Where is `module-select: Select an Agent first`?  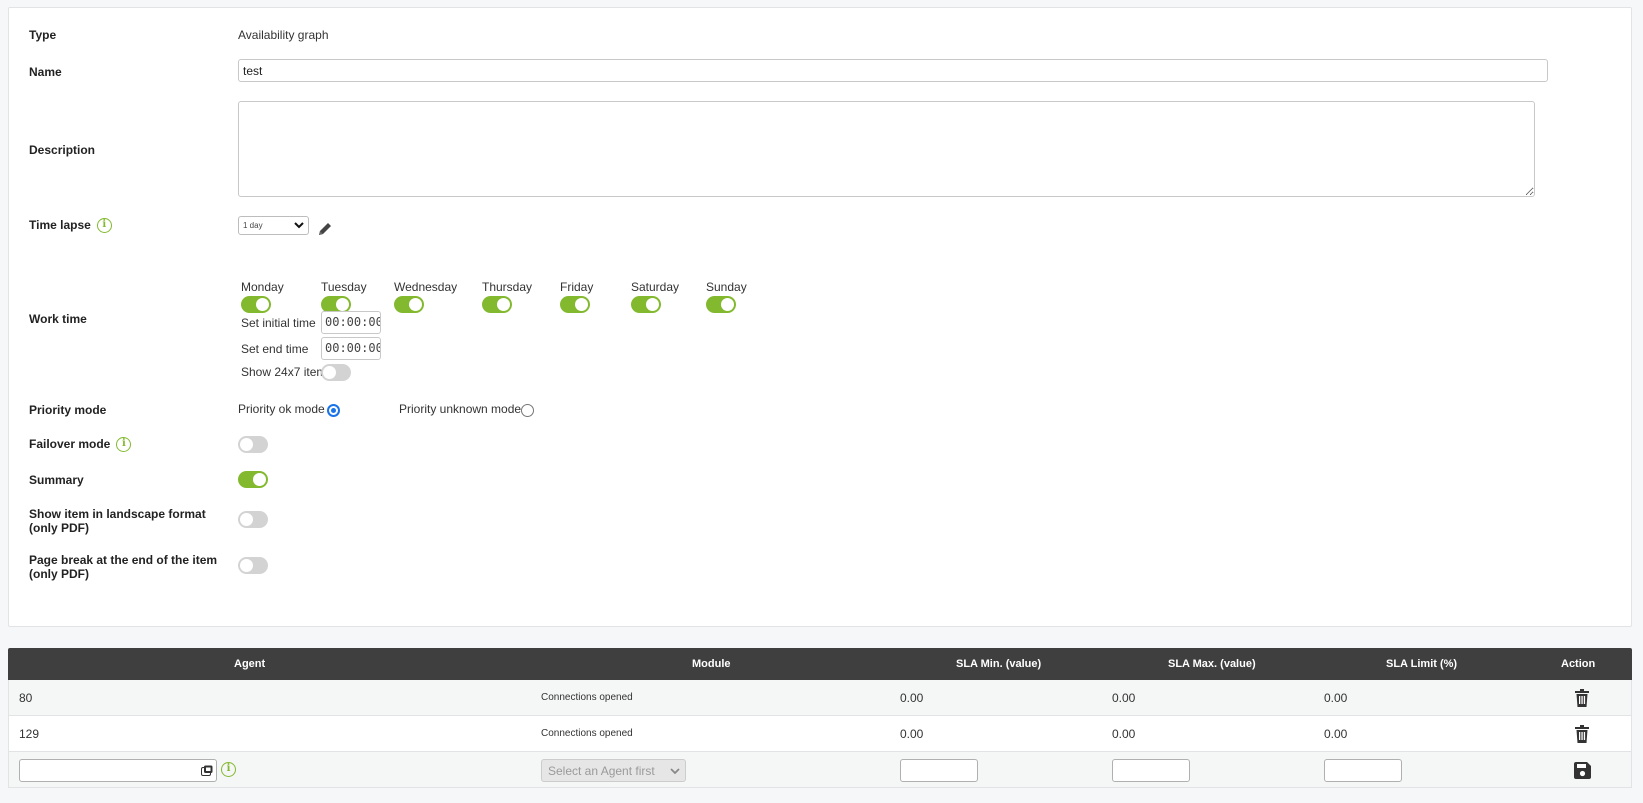
module-select: Select an Agent first is located at coordinates (613, 770).